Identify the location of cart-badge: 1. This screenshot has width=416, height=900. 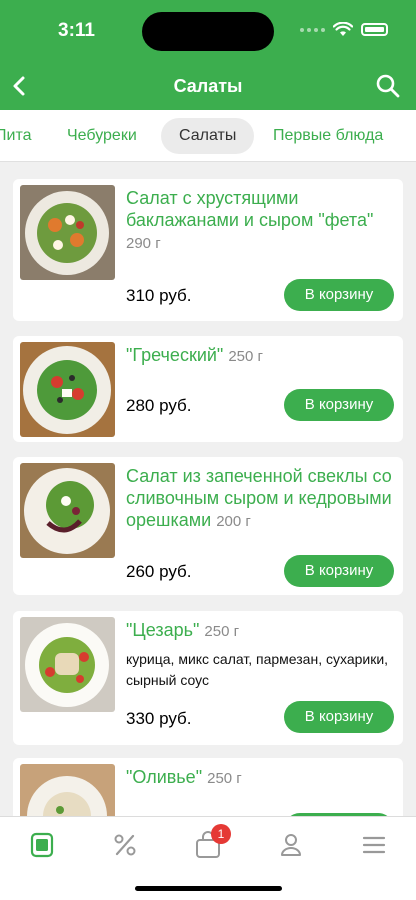
(221, 834).